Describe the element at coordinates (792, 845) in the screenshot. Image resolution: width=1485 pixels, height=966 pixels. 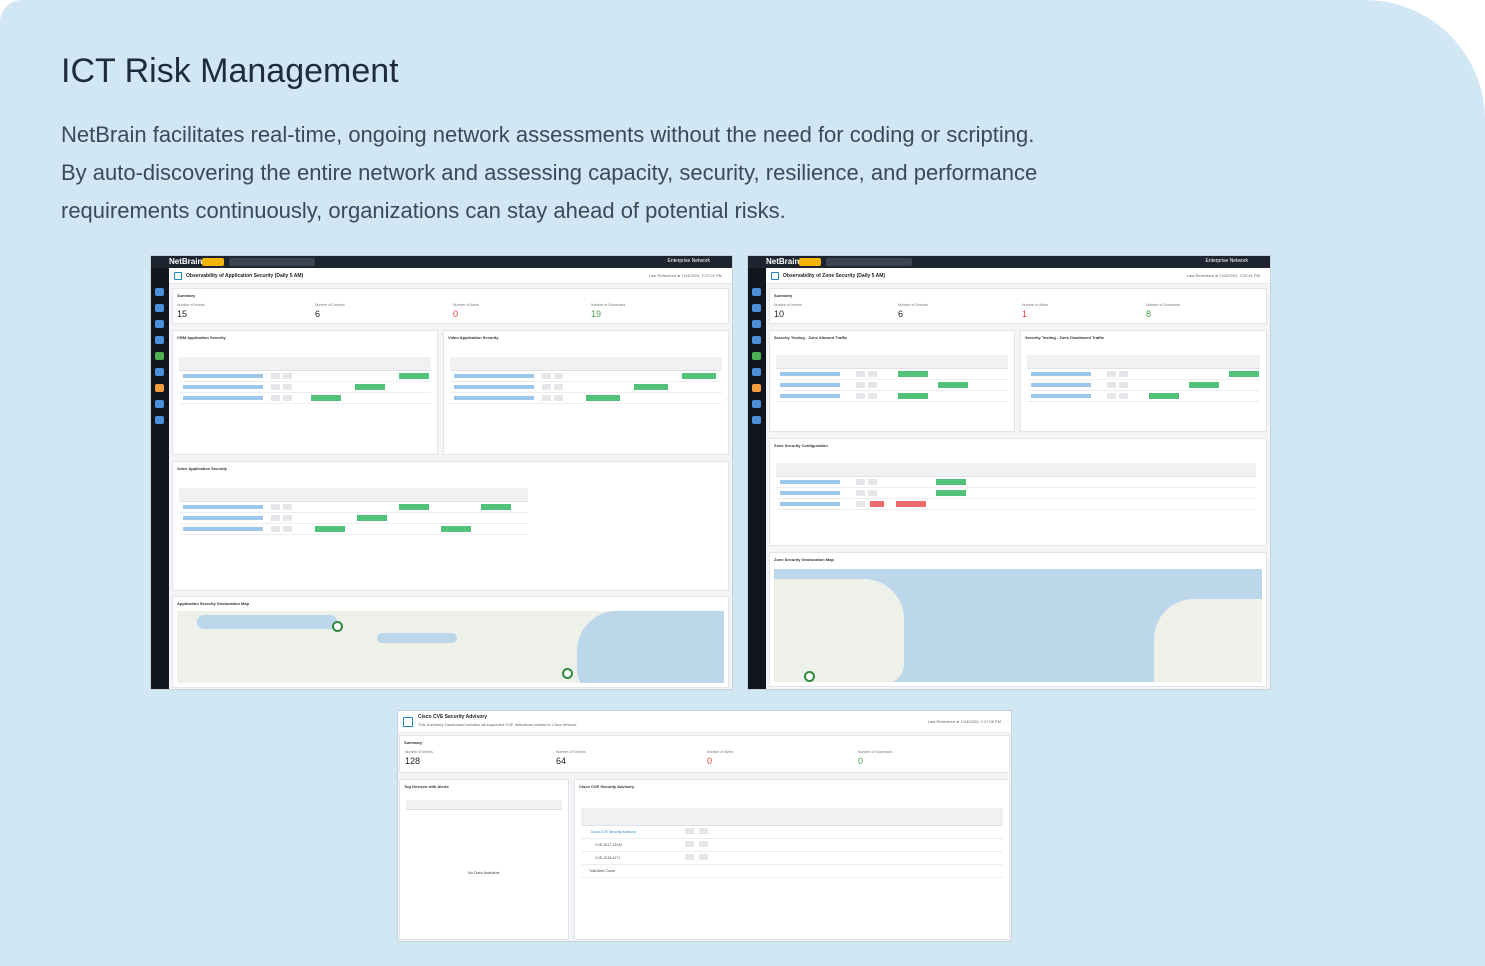
I see `table-row: CVE-2017-12240` at that location.